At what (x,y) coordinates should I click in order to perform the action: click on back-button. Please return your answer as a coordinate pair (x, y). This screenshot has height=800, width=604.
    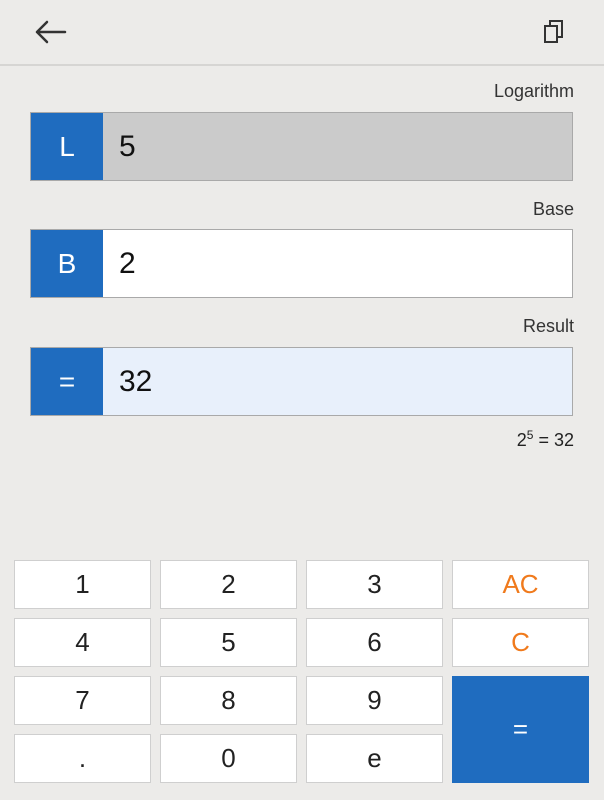
    Looking at the image, I should click on (50, 32).